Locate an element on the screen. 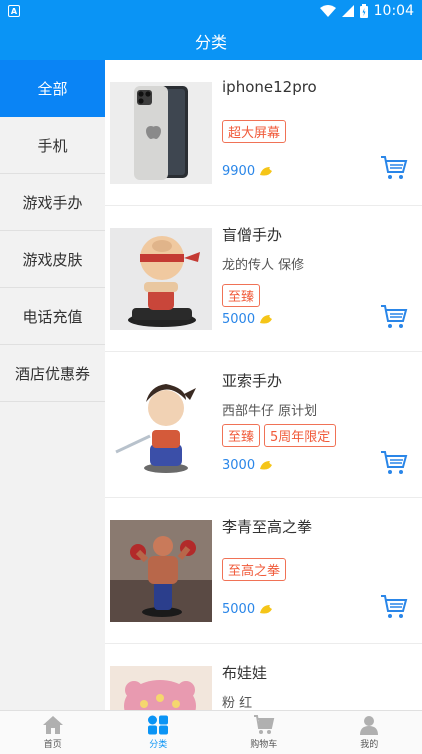 This screenshot has height=754, width=422. product-image-doll is located at coordinates (161, 688).